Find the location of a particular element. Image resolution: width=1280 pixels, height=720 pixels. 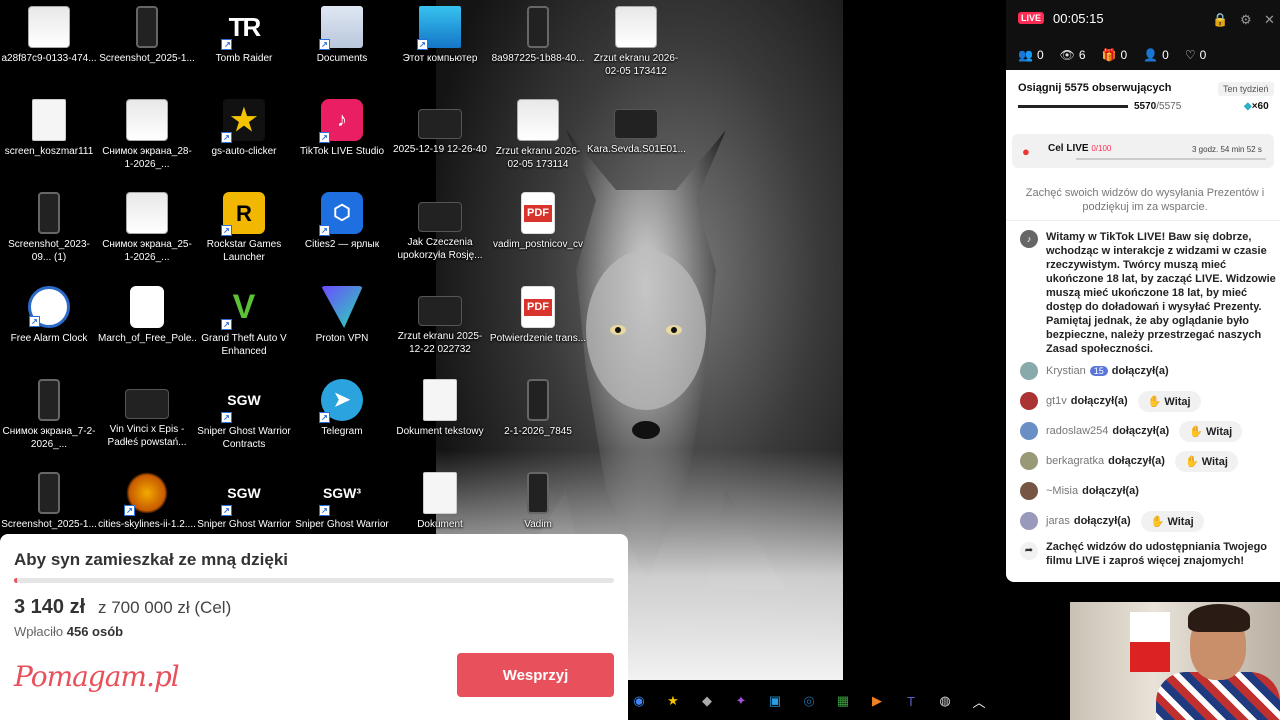

game-icon: ▦ is located at coordinates (843, 701).